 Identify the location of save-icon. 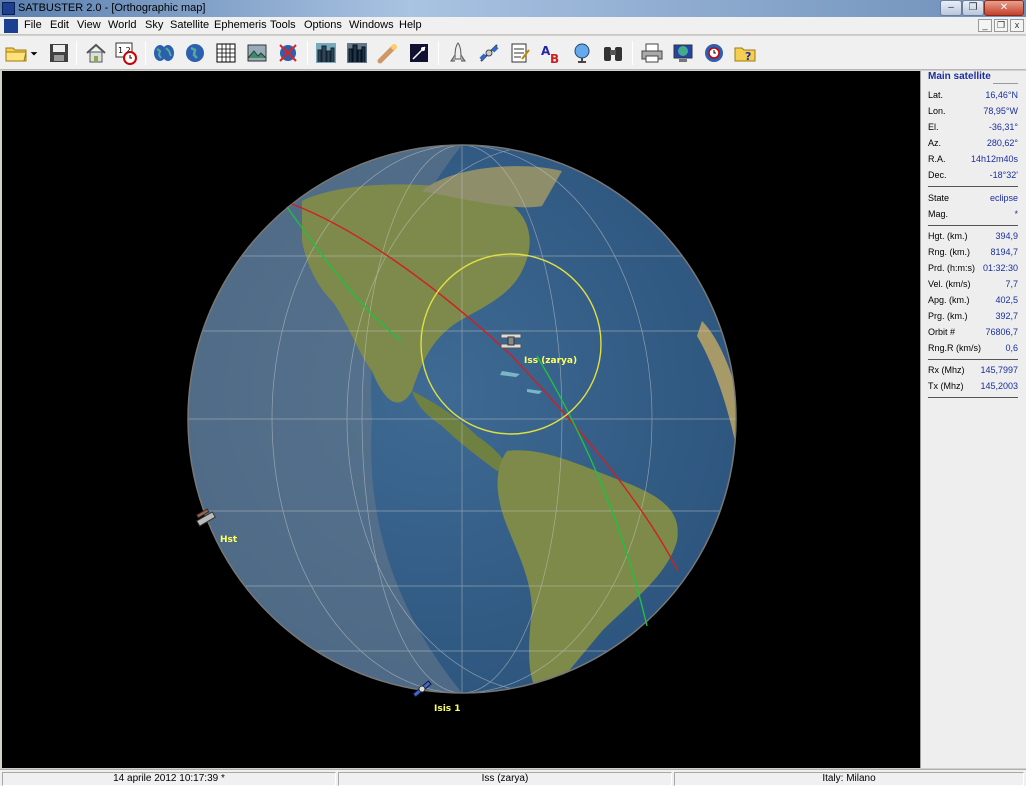
(59, 53).